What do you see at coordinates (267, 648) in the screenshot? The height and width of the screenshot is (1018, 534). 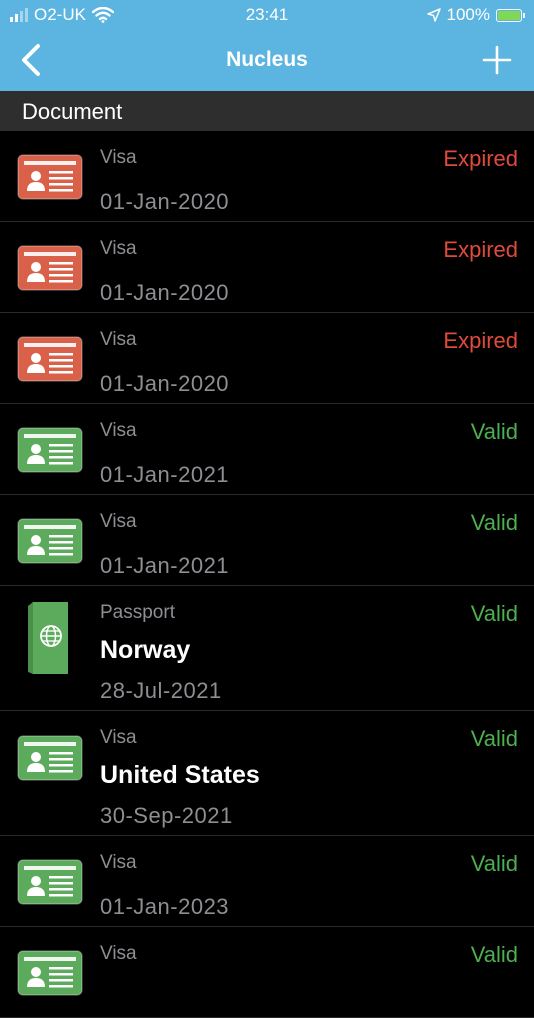 I see `document-row: Passport Valid Norway 28-Jul-2021` at bounding box center [267, 648].